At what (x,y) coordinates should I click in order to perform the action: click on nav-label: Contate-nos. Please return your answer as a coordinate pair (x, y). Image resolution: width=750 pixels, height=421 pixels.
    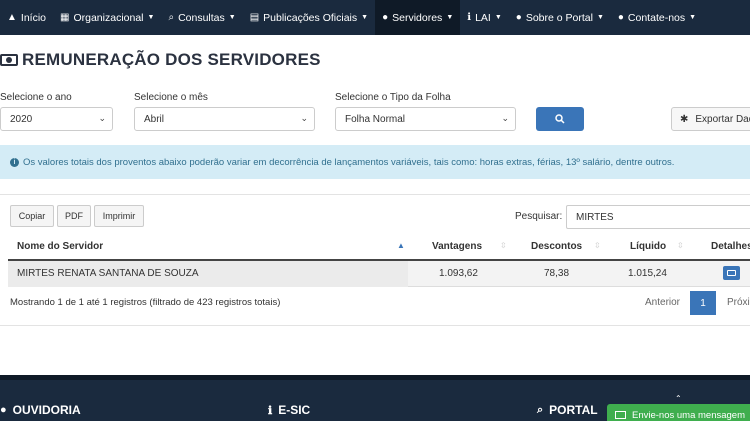
    Looking at the image, I should click on (656, 17).